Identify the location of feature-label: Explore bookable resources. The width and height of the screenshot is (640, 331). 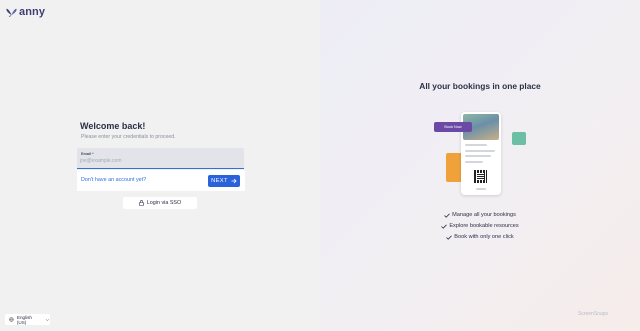
(484, 226).